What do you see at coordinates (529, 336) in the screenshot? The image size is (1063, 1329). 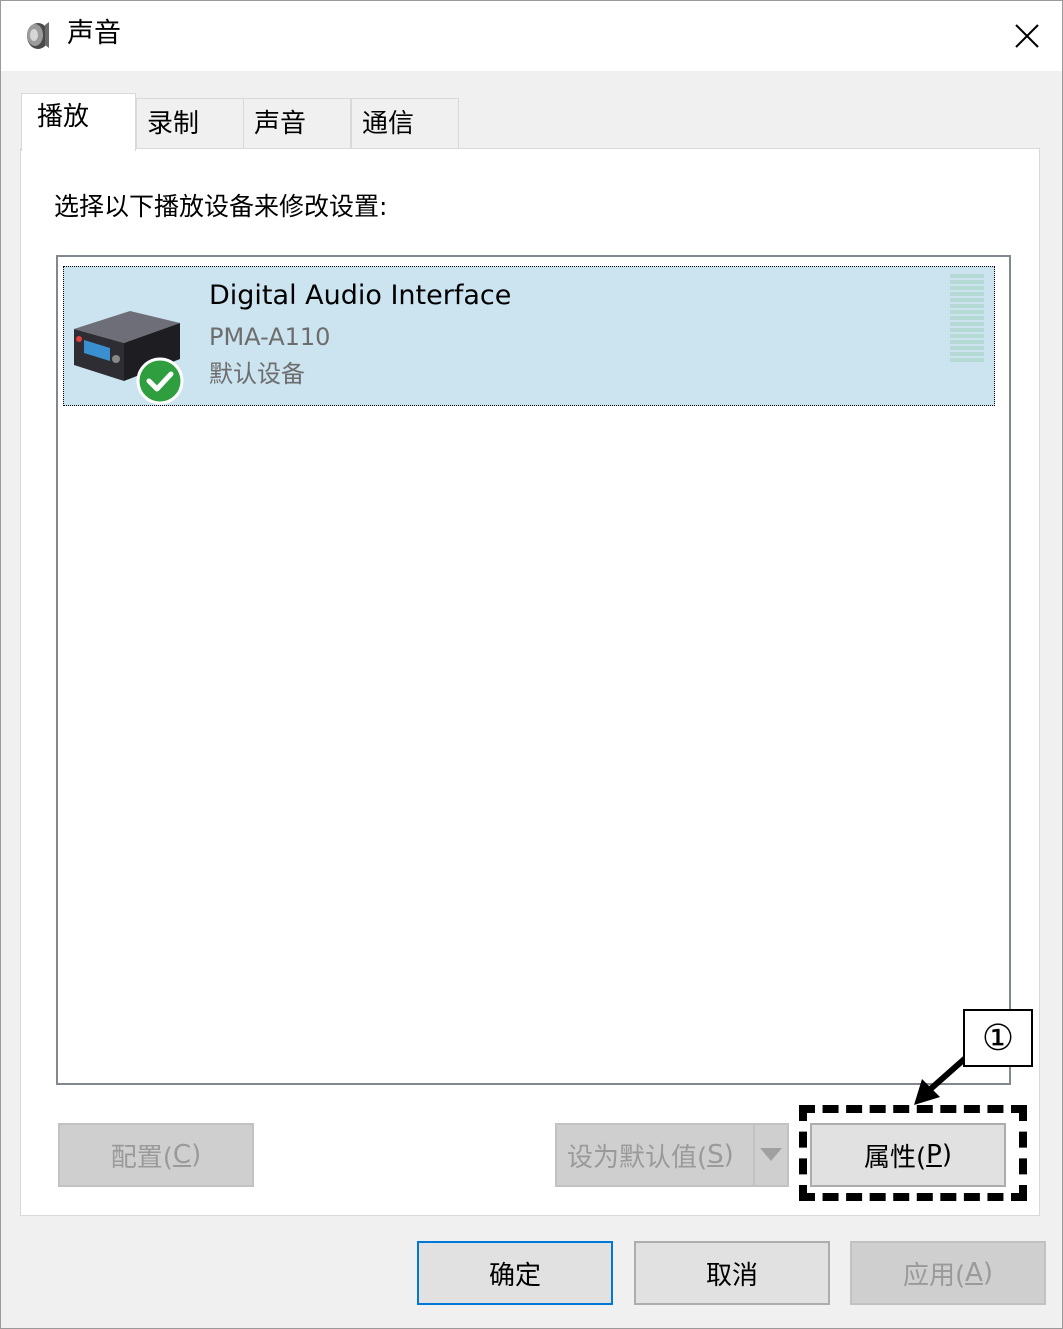 I see `device-item: Digital Audio Interface PMA-A110 默认设备` at bounding box center [529, 336].